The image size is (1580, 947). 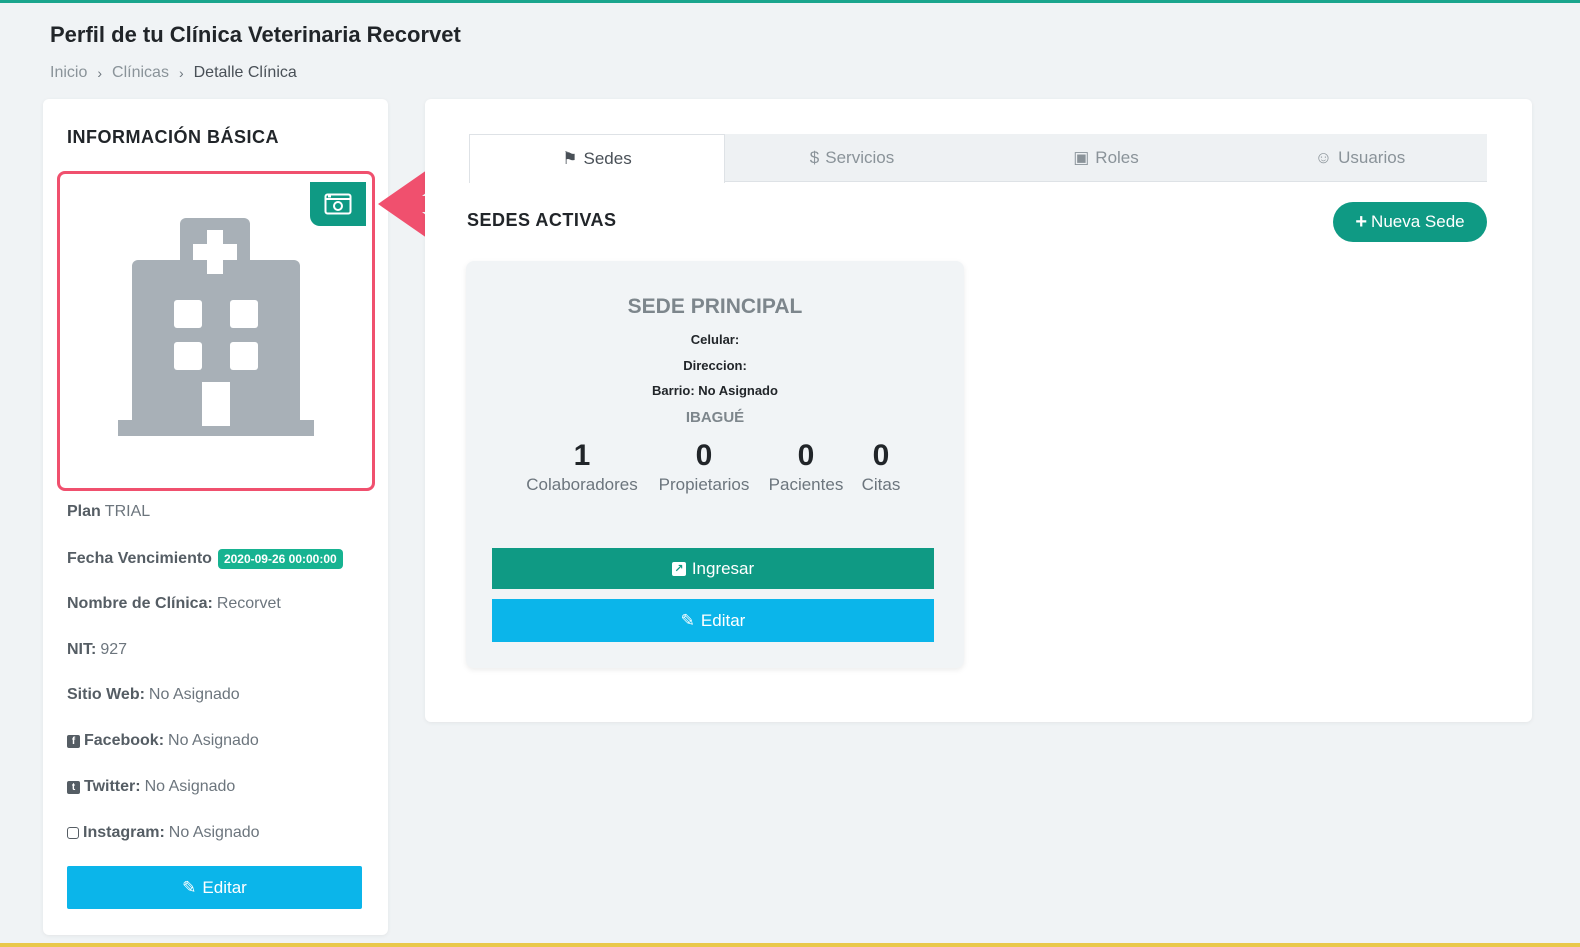 I want to click on clinic-name-label: Nombre de Clínica:, so click(x=140, y=603).